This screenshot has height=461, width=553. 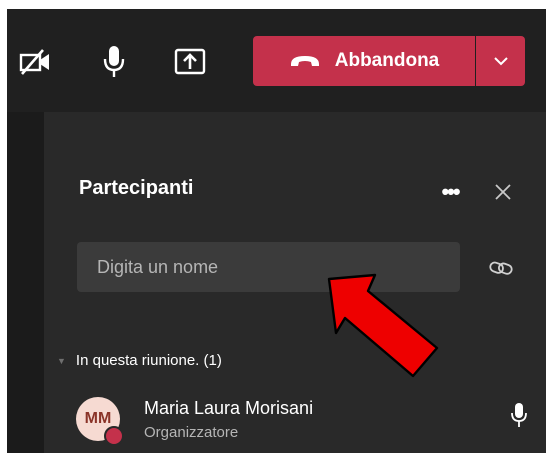 What do you see at coordinates (136, 188) in the screenshot?
I see `panel-title: Partecipanti` at bounding box center [136, 188].